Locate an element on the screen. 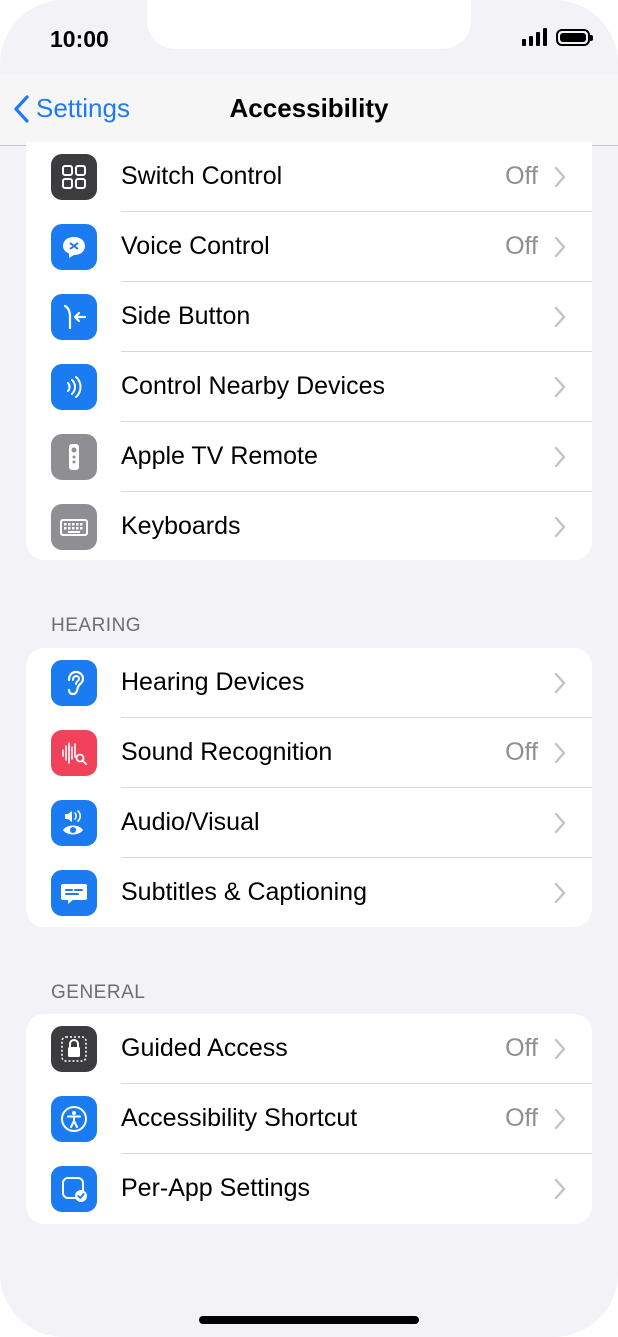  page-title: Accessibility is located at coordinates (309, 108).